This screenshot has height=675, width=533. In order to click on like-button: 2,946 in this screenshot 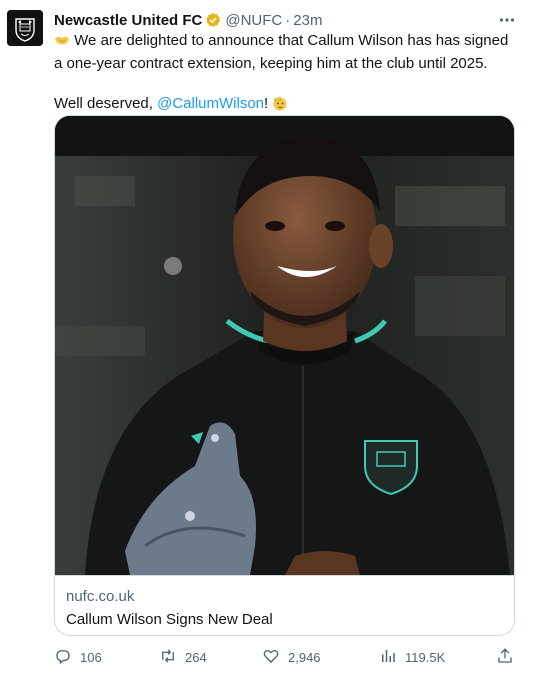, I will do `click(291, 657)`.